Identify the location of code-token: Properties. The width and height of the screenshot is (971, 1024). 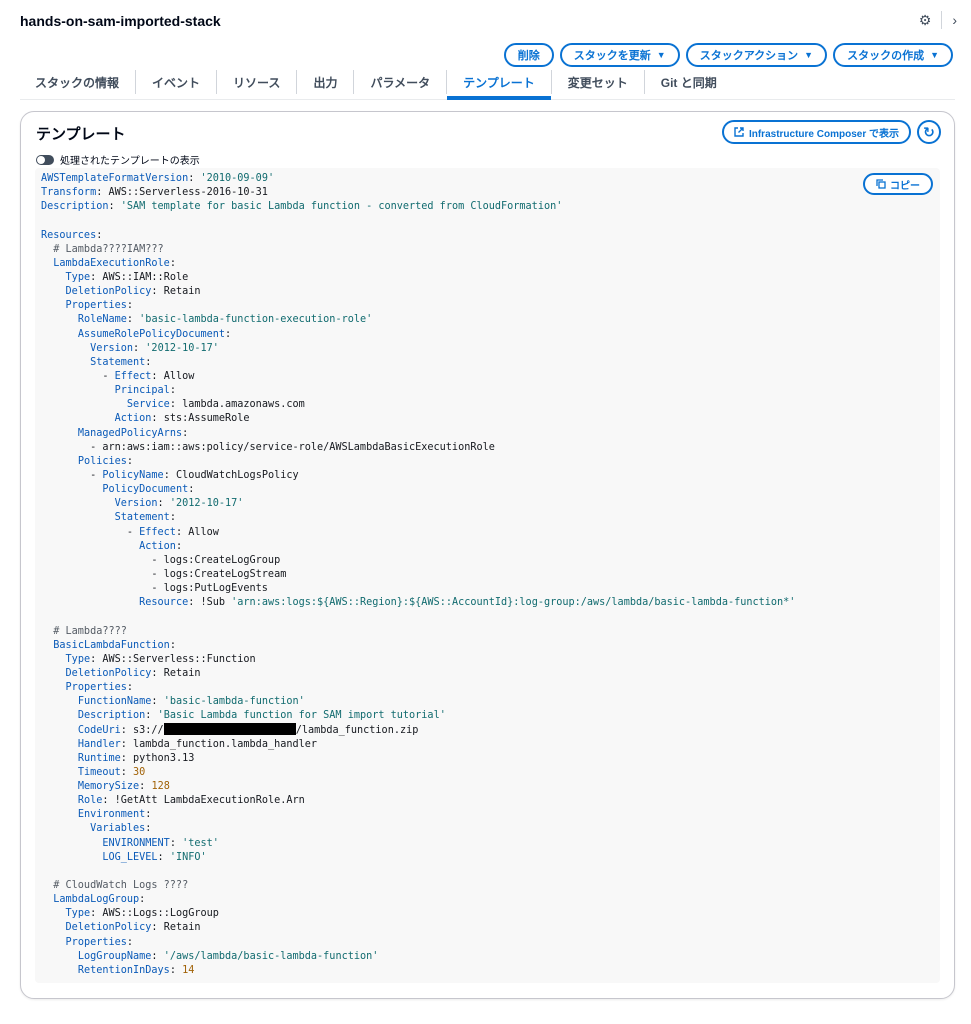
(96, 306).